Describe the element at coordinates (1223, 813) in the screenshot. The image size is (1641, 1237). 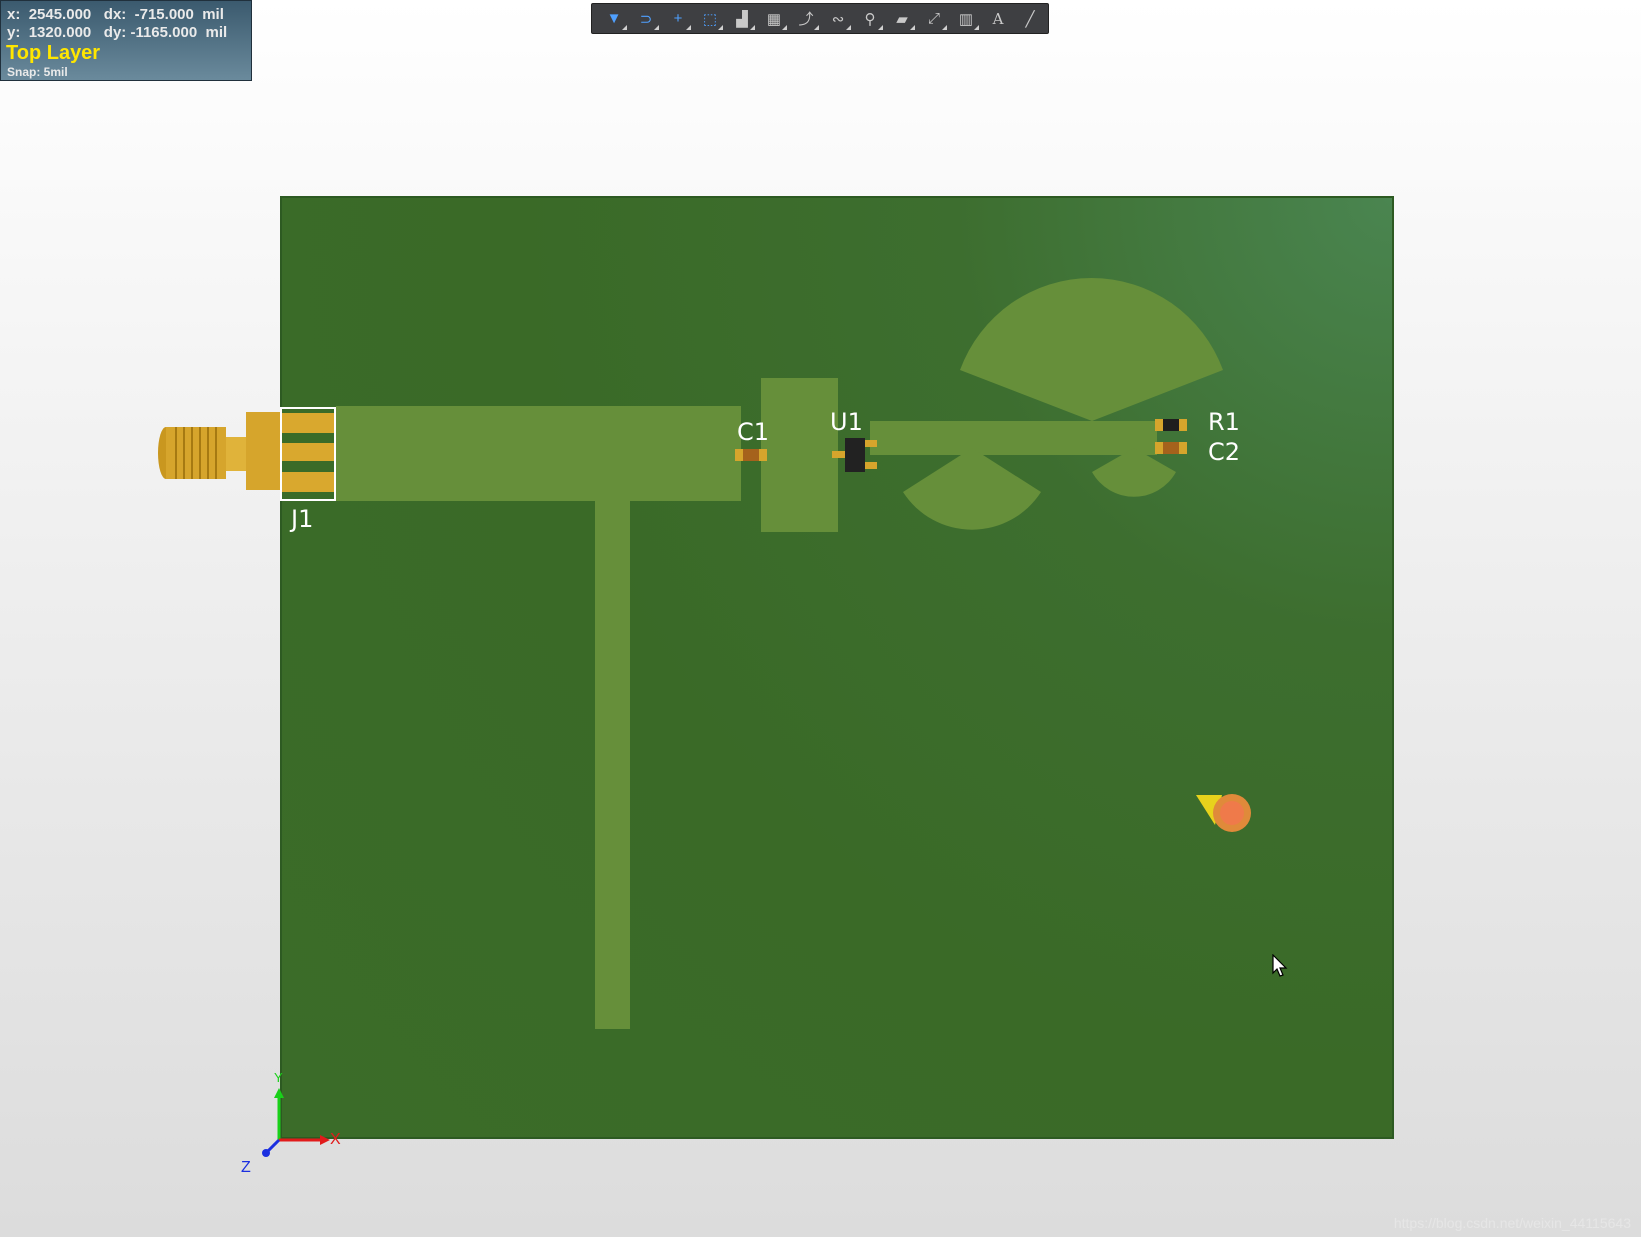
I see `3d-cursor-marker` at that location.